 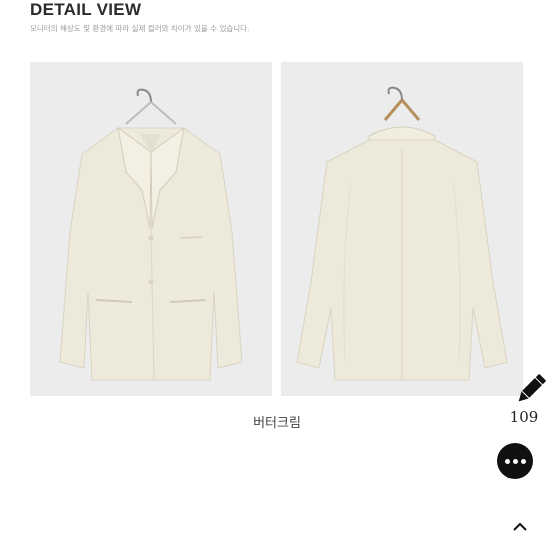 I want to click on pencil-icon, so click(x=532, y=388).